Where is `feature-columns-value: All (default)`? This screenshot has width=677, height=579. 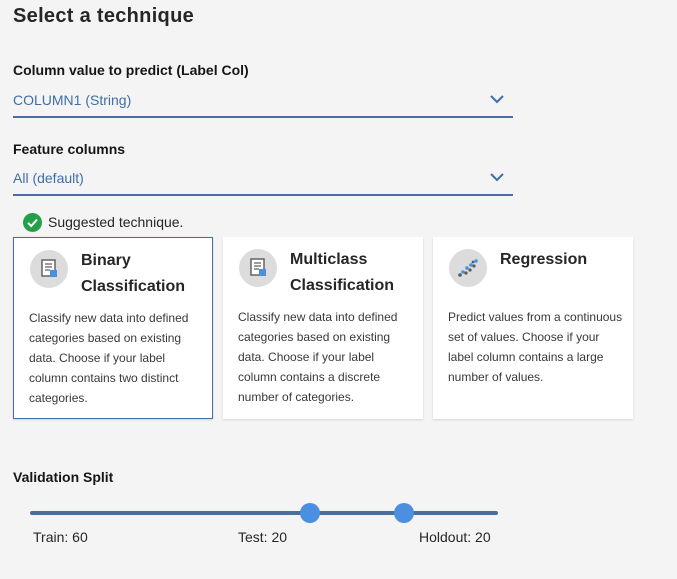 feature-columns-value: All (default) is located at coordinates (48, 178).